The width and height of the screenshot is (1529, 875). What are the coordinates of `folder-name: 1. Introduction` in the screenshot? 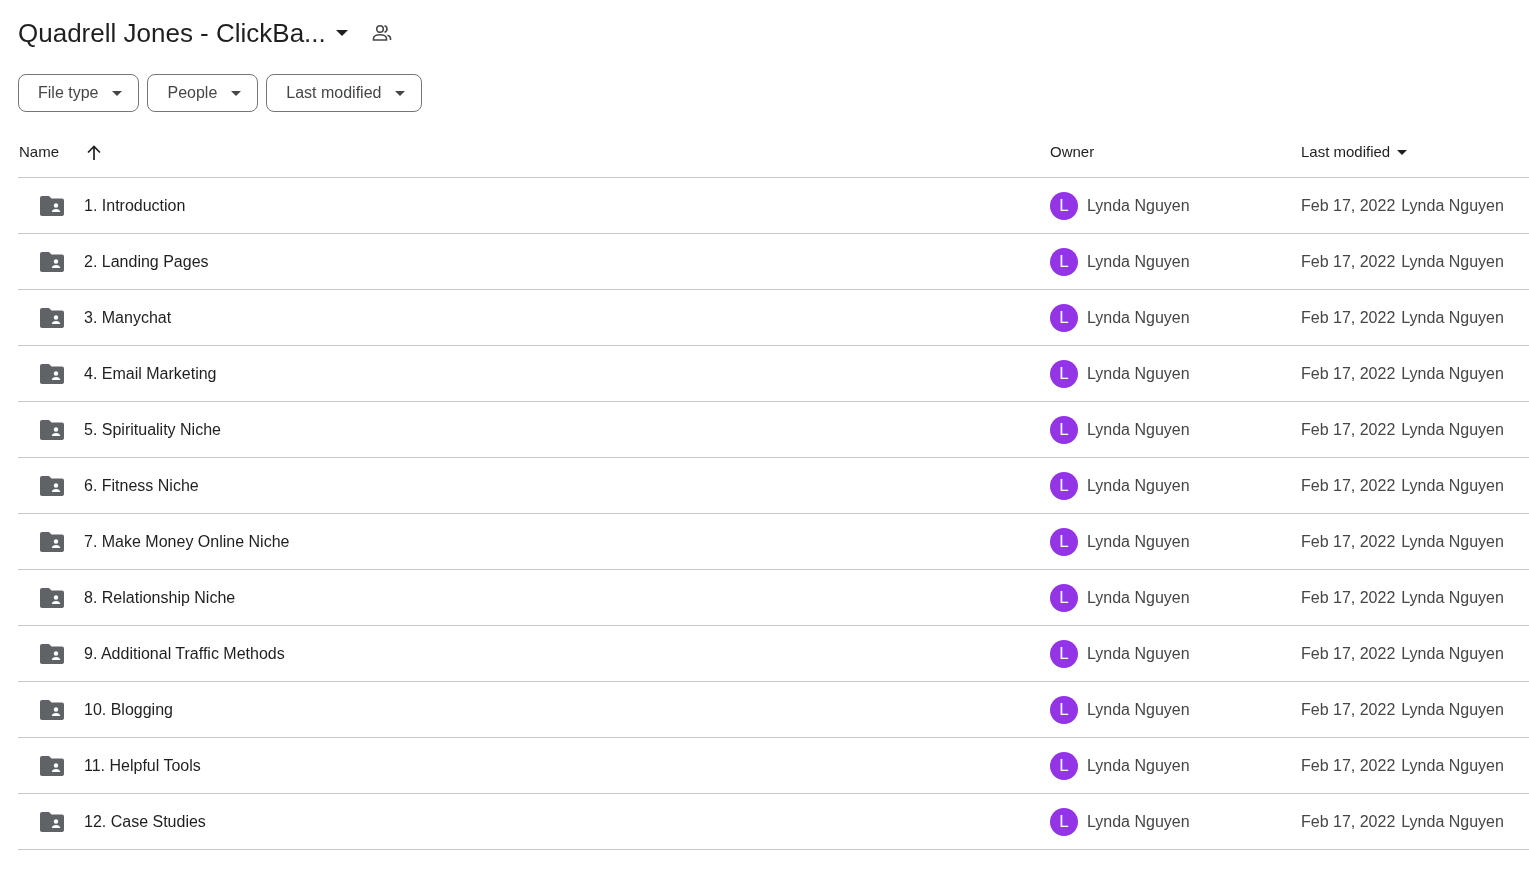 It's located at (135, 205).